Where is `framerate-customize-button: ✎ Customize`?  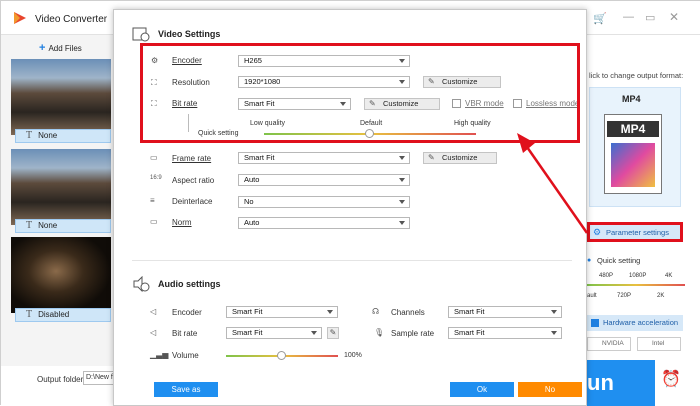
framerate-customize-button: ✎ Customize is located at coordinates (460, 158).